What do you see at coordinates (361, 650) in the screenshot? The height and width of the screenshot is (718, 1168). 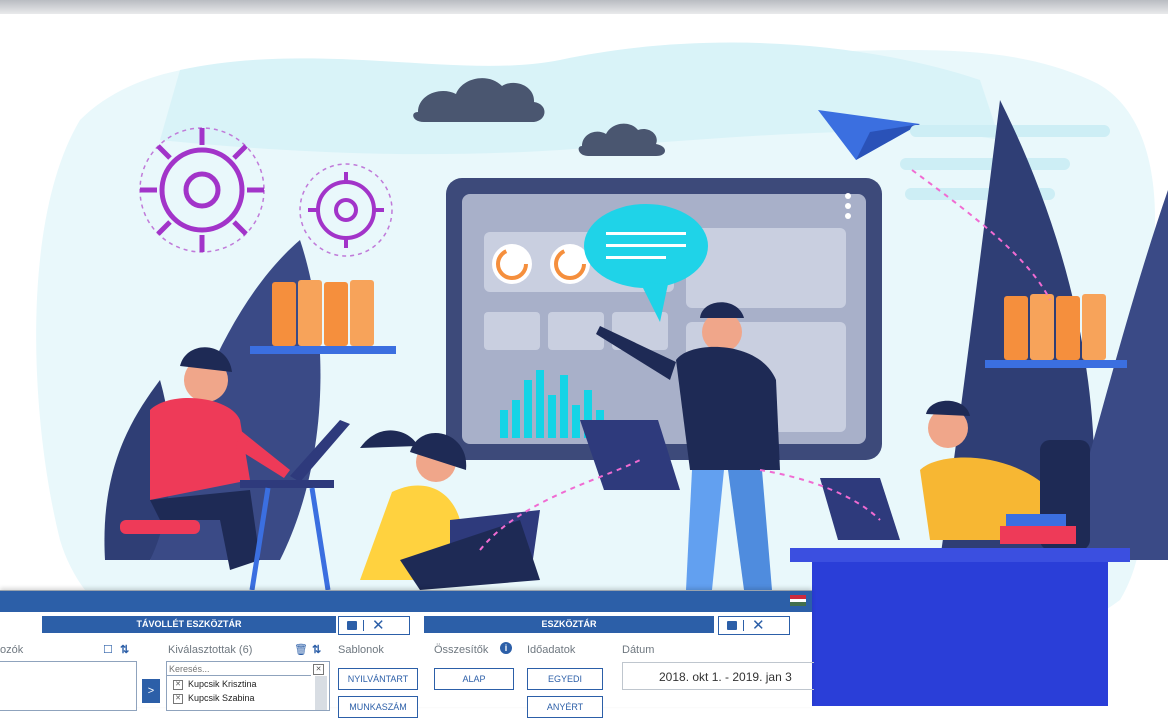 I see `column-label-templates: Sablonok` at bounding box center [361, 650].